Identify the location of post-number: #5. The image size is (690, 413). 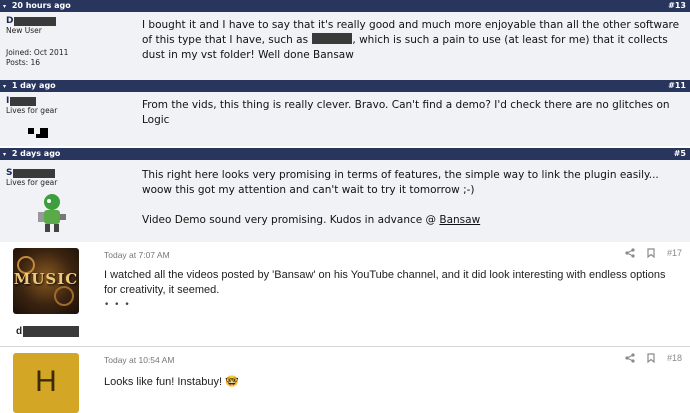
(680, 154).